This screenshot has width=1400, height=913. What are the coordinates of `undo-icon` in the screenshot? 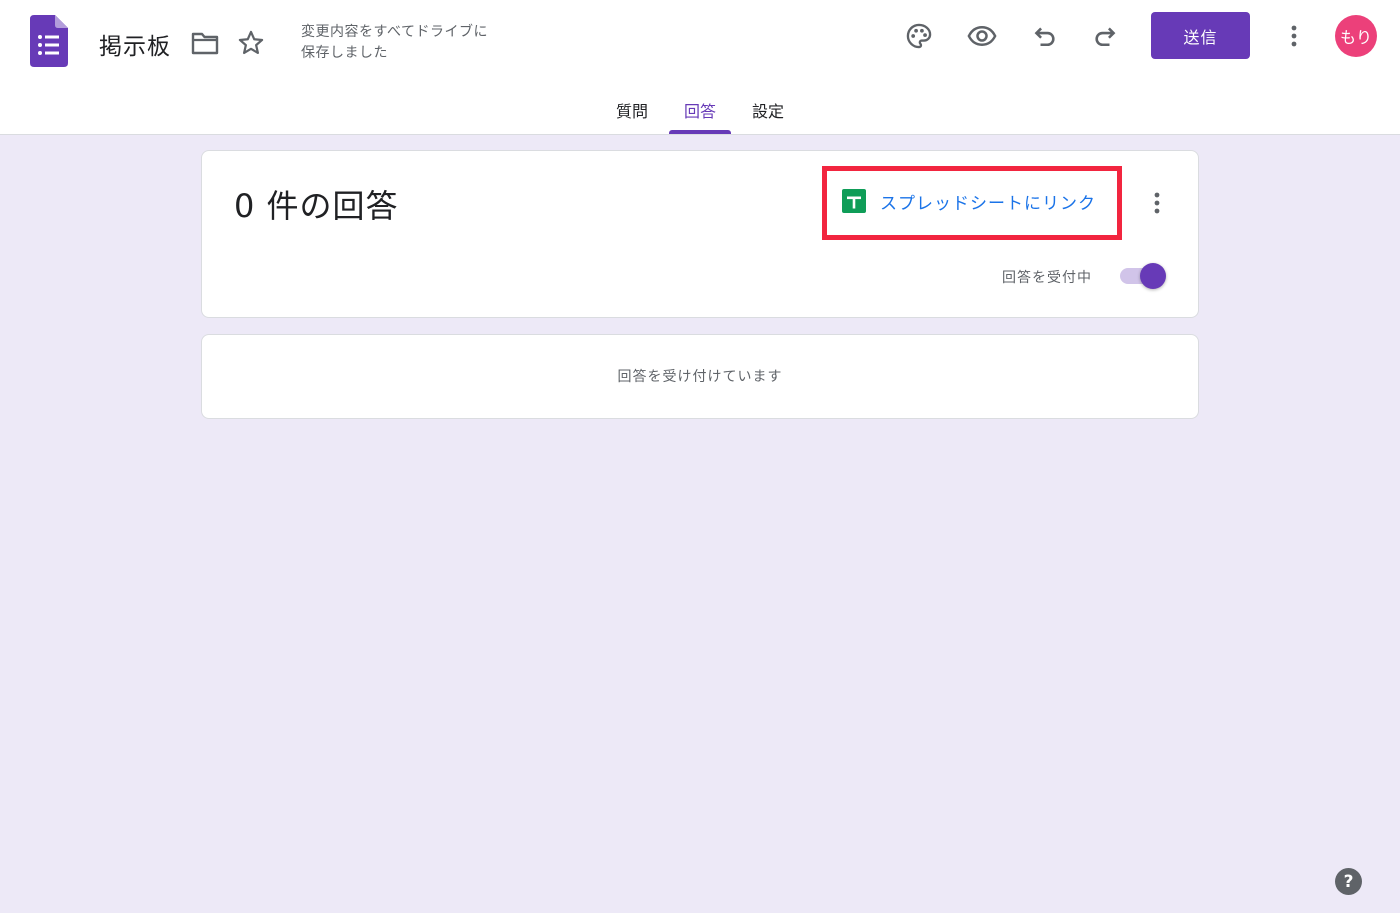 It's located at (1044, 37).